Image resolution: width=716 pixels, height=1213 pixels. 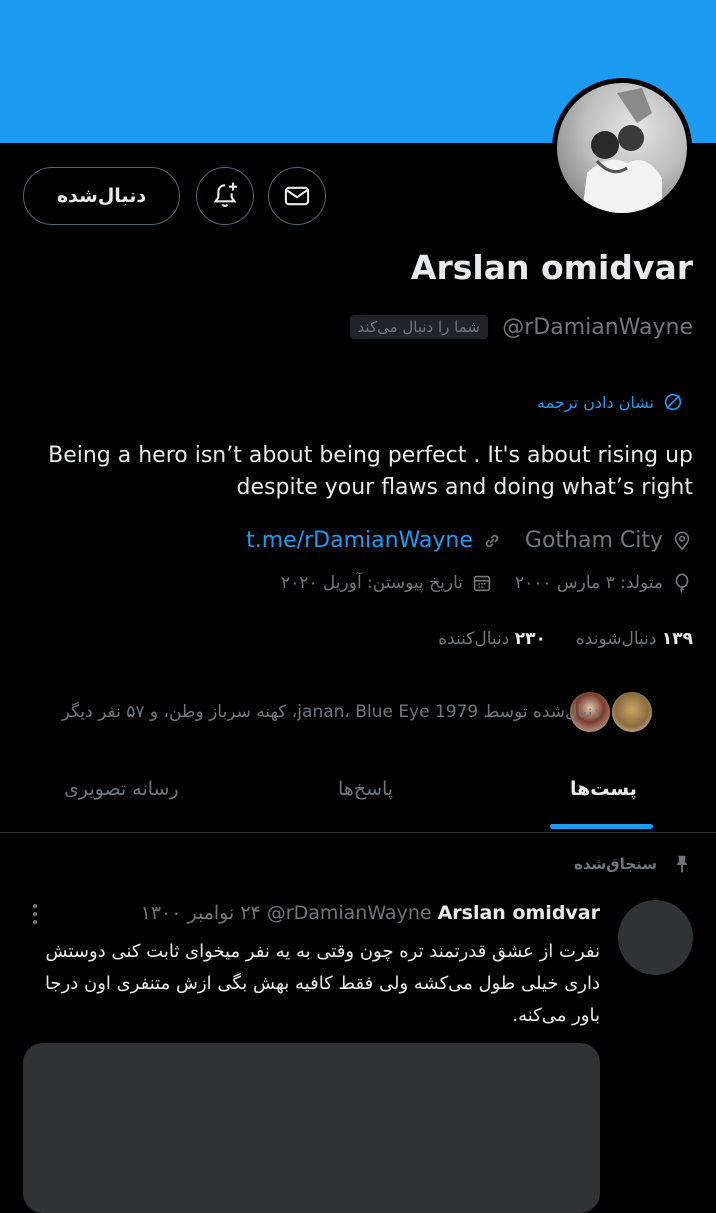 I want to click on message-button, so click(x=297, y=196).